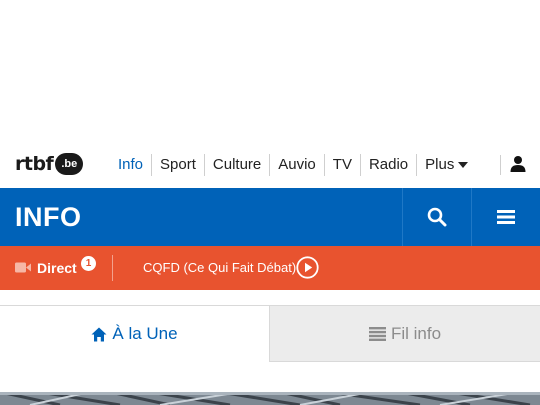 This screenshot has width=540, height=405. I want to click on tab-a-la-une-label: À la Une, so click(145, 333).